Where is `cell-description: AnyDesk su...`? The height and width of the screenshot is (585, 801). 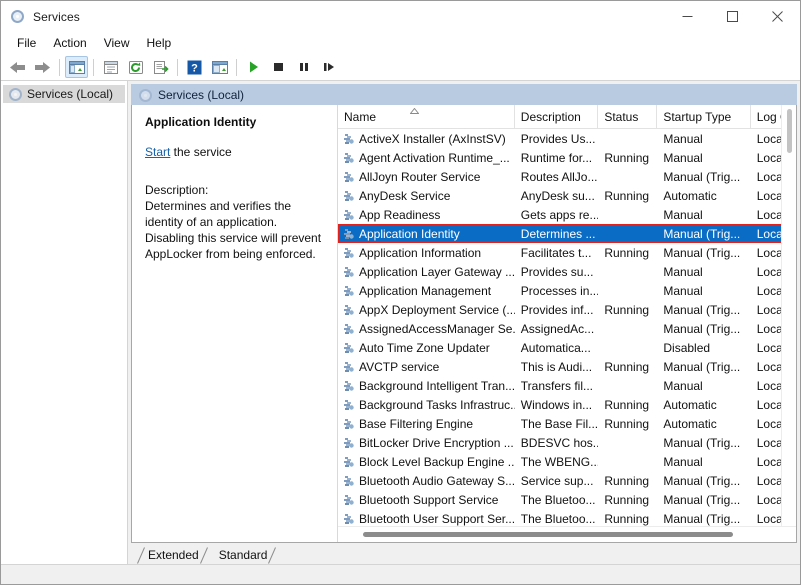
cell-description: AnyDesk su... is located at coordinates (557, 195).